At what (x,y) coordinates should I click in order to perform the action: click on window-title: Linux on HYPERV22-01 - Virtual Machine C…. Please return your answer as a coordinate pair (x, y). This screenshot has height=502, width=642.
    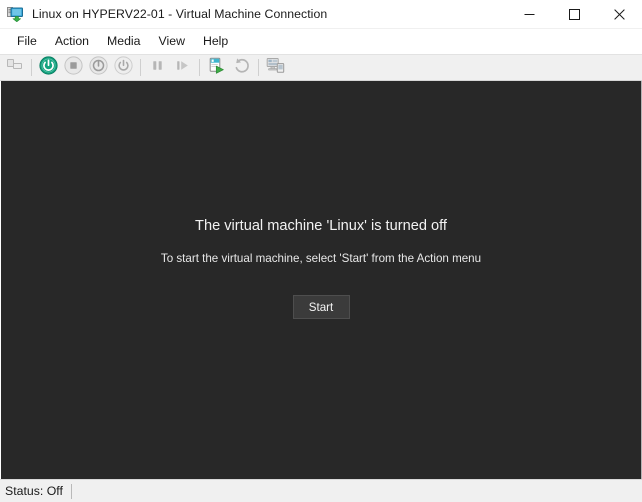
    Looking at the image, I should click on (180, 14).